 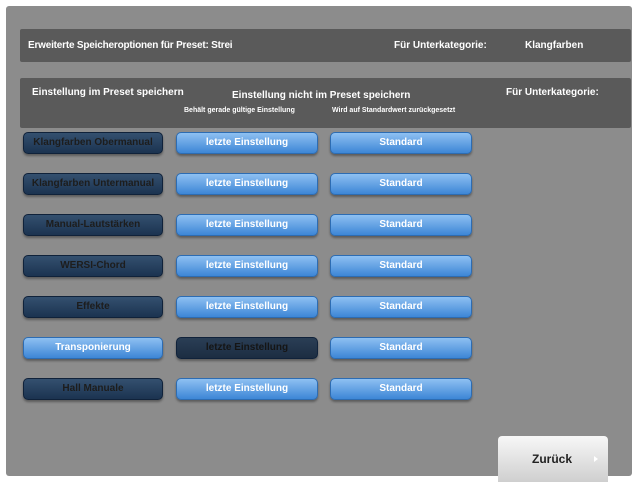 What do you see at coordinates (554, 45) in the screenshot?
I see `subcategory-value: Klangfarben` at bounding box center [554, 45].